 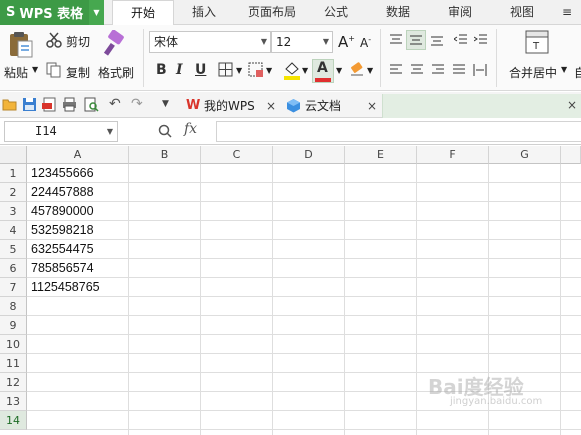 What do you see at coordinates (161, 70) in the screenshot?
I see `bold-button: B` at bounding box center [161, 70].